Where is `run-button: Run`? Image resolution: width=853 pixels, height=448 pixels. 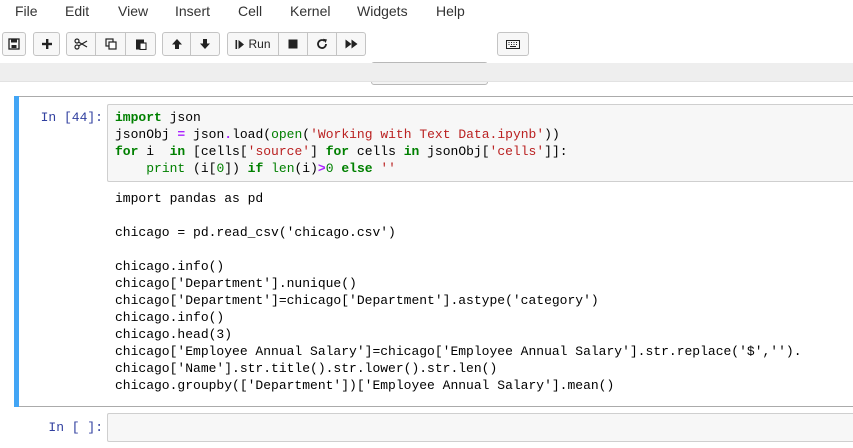 run-button: Run is located at coordinates (253, 44).